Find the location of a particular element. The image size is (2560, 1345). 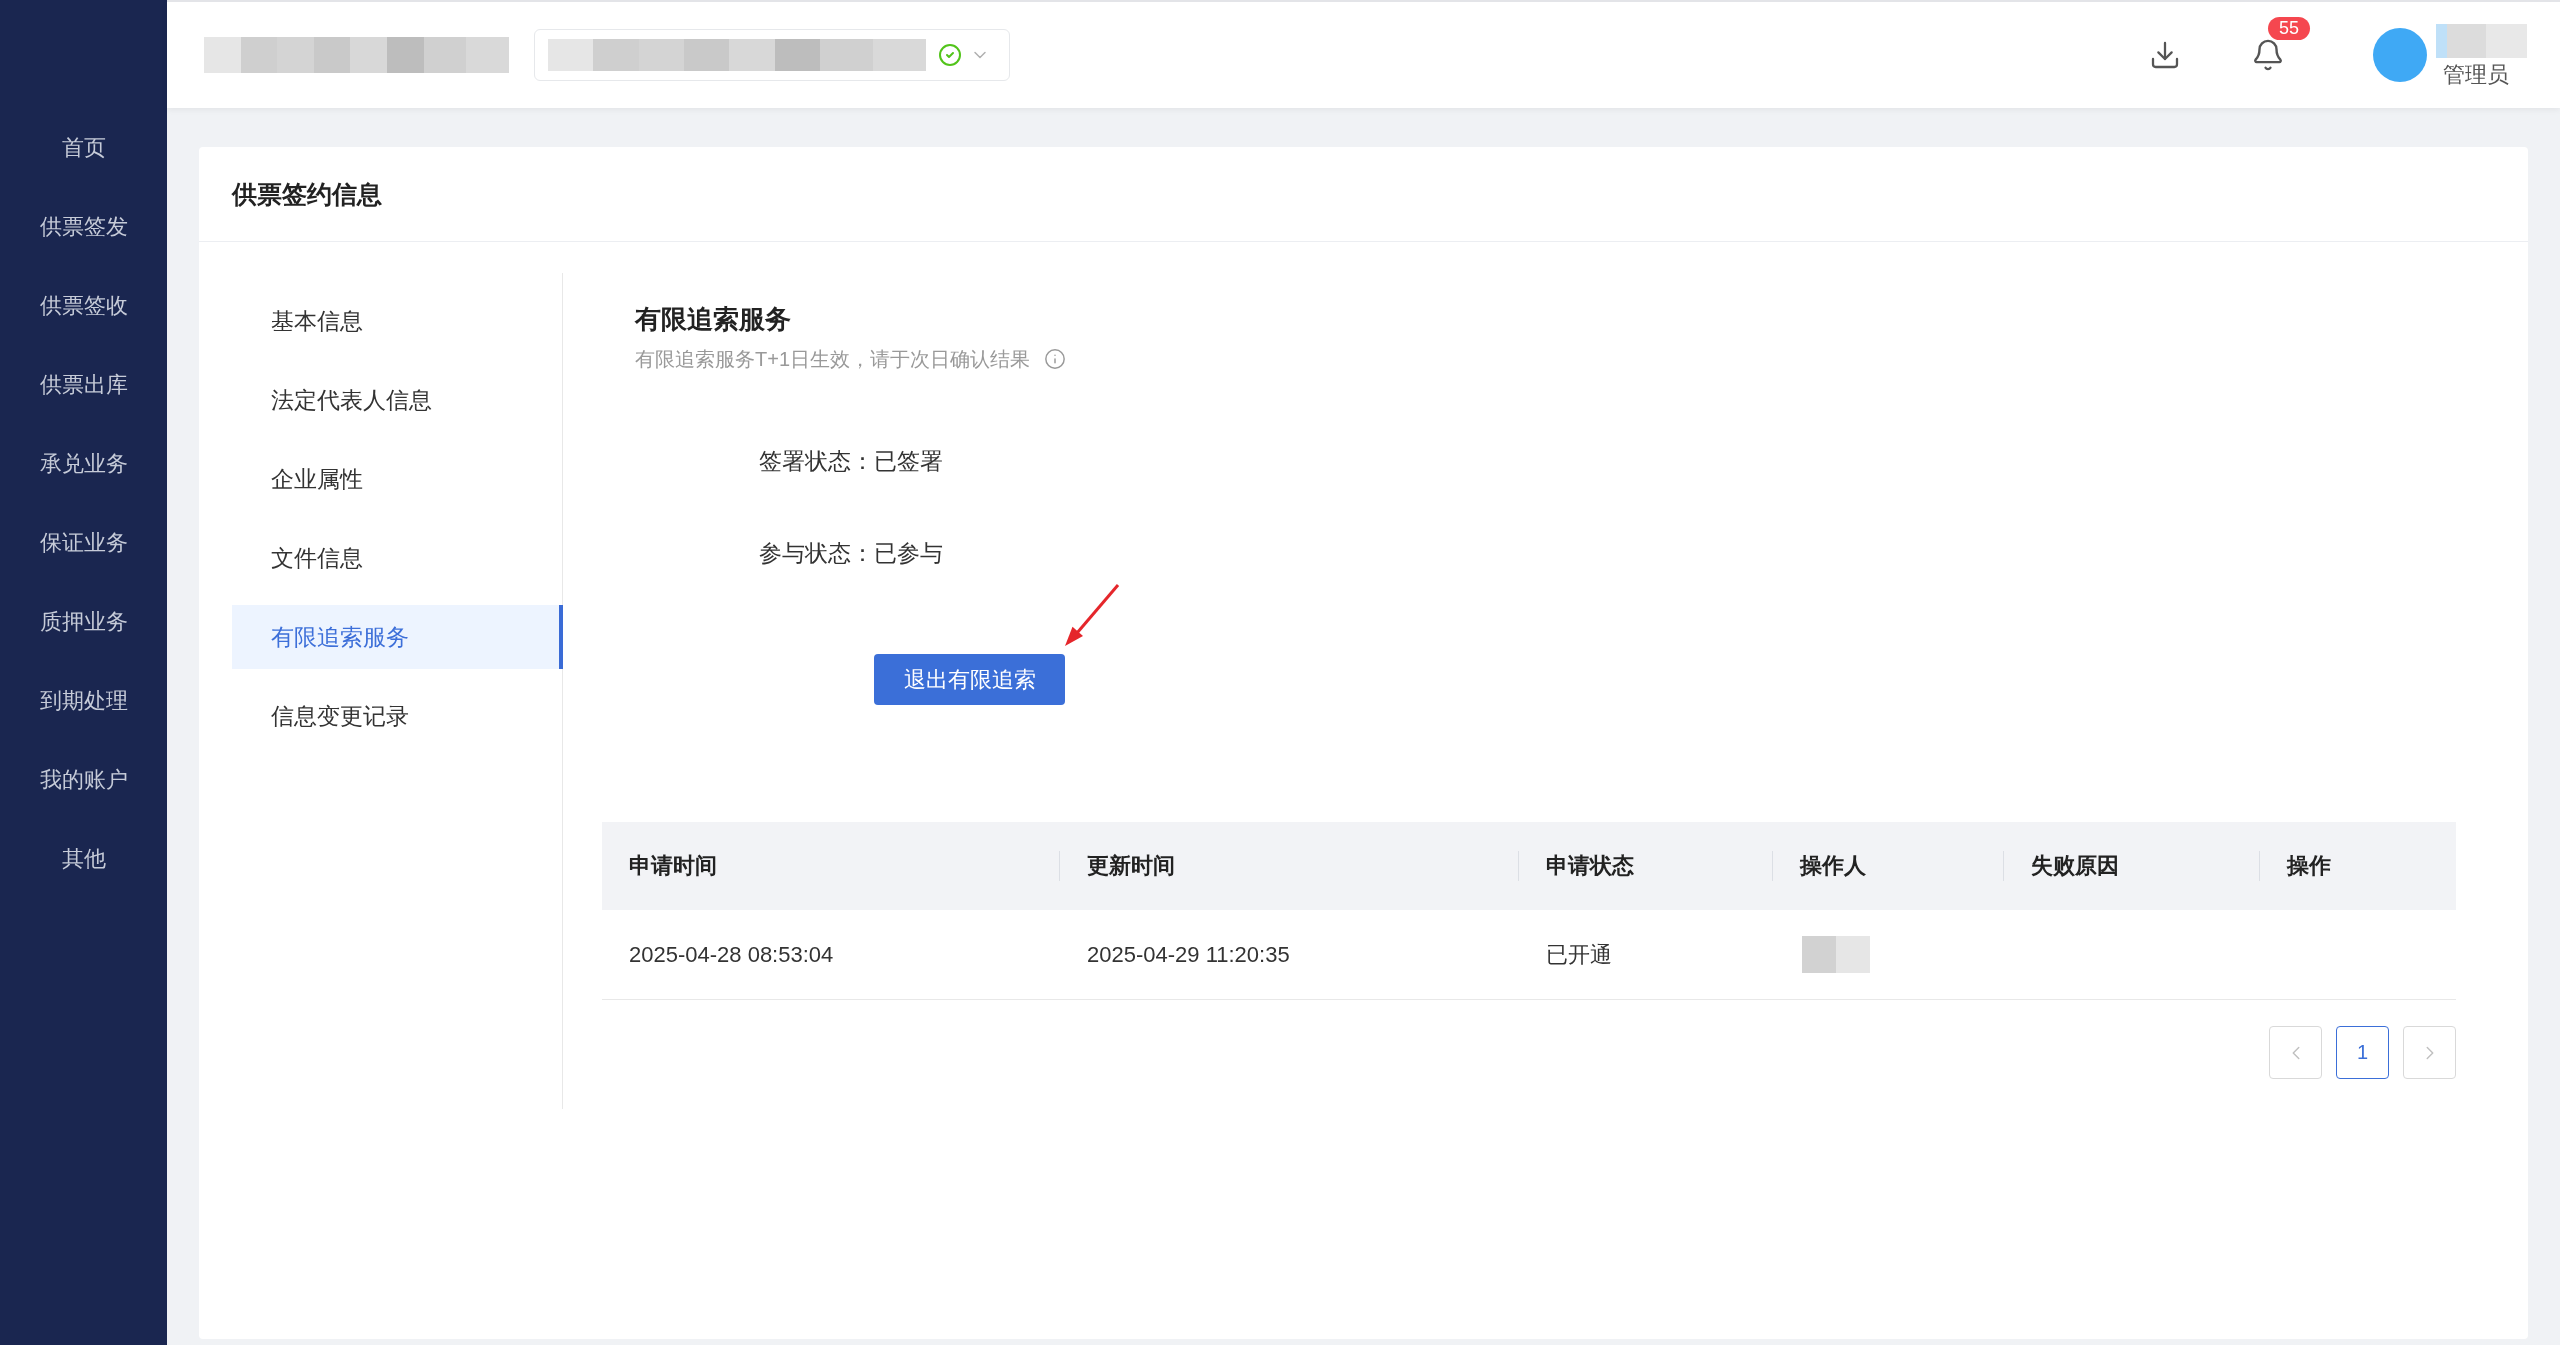

side-tab: 基本信息 is located at coordinates (397, 321).